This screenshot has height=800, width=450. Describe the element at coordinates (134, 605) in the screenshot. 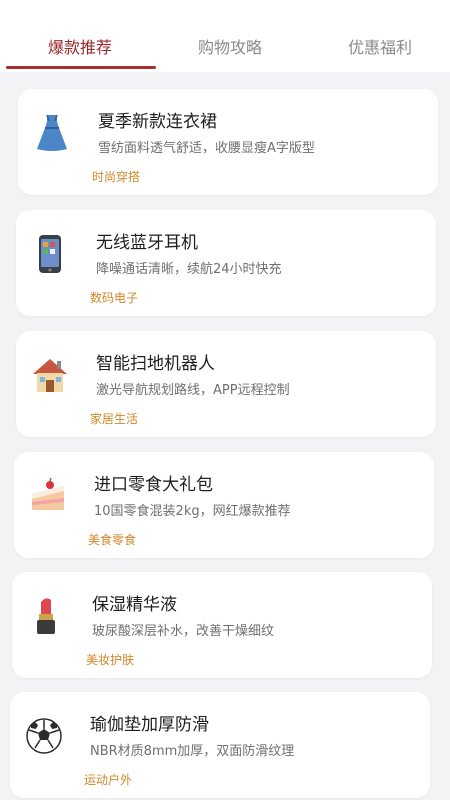

I see `item-title: 保湿精华液` at that location.